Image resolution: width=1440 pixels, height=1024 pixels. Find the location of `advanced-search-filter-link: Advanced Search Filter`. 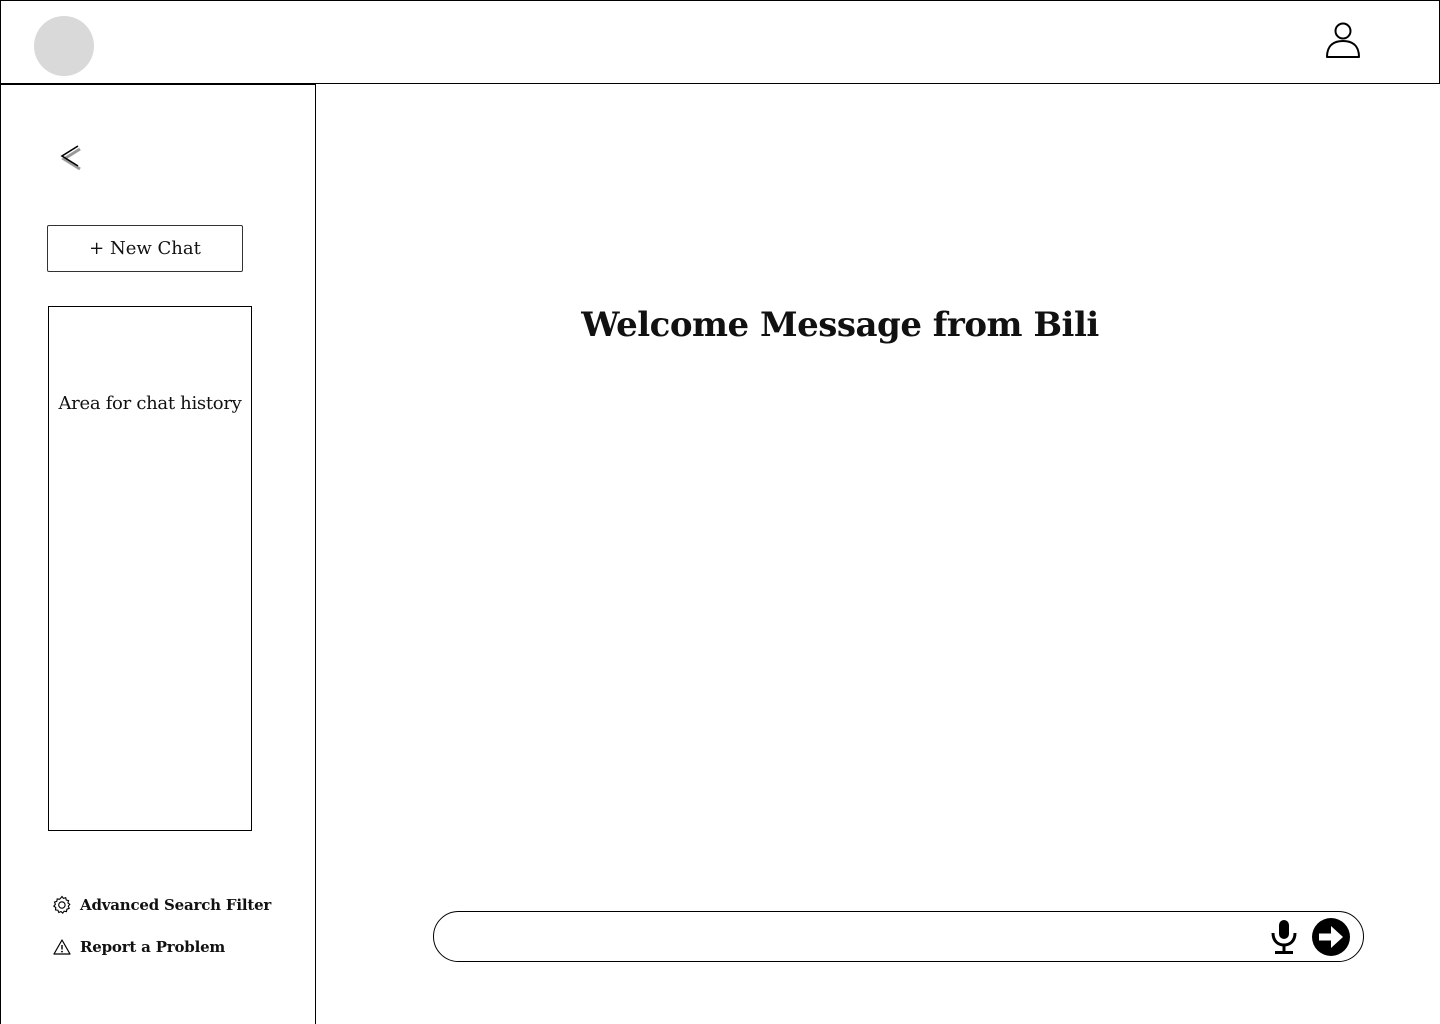

advanced-search-filter-link: Advanced Search Filter is located at coordinates (161, 905).